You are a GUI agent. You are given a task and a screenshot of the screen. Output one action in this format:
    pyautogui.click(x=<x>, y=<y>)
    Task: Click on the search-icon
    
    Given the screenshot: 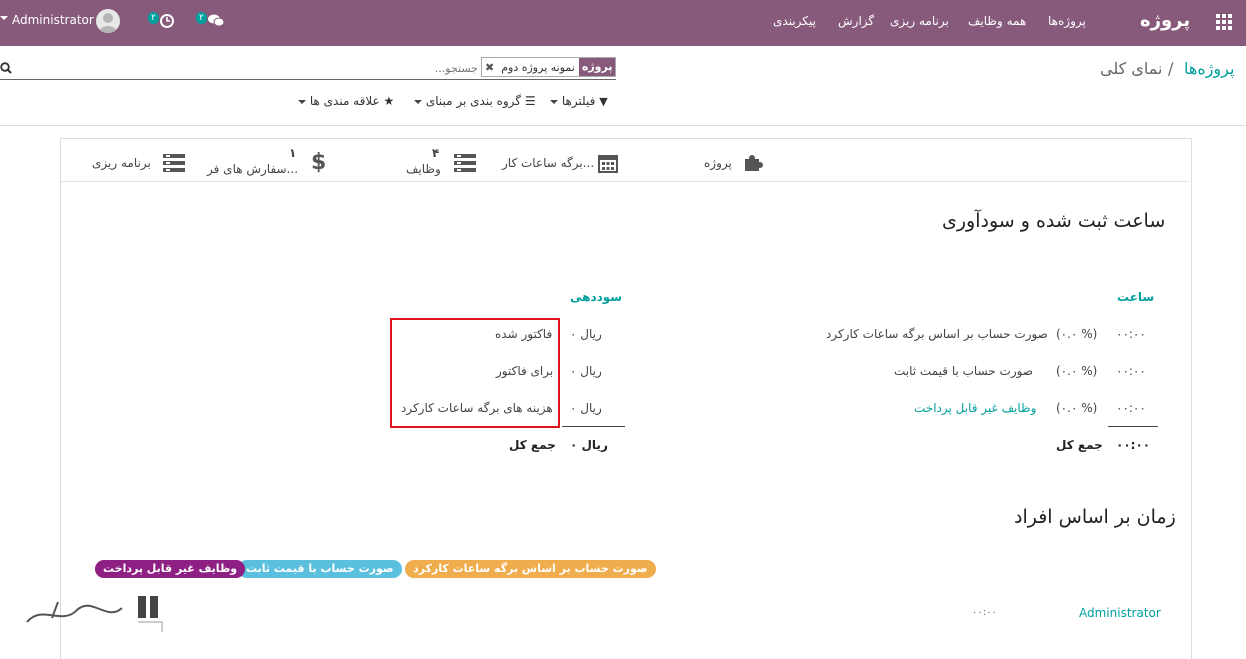 What is the action you would take?
    pyautogui.click(x=6, y=68)
    